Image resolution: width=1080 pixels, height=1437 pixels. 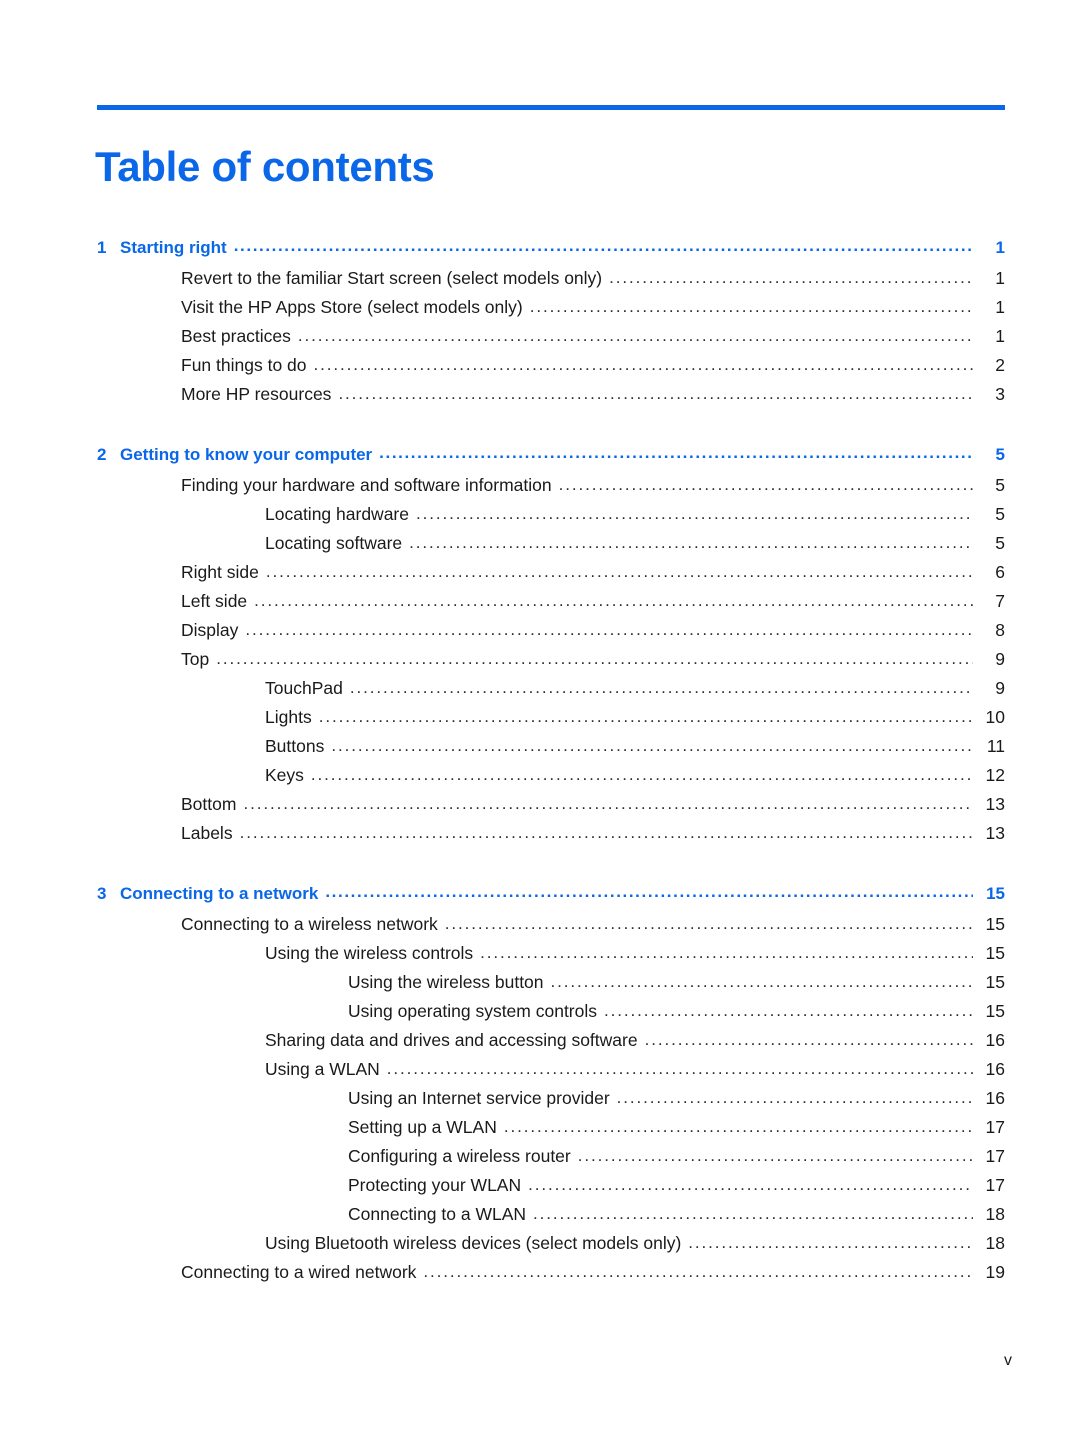 I want to click on toc-page-number: 8, so click(x=1000, y=630).